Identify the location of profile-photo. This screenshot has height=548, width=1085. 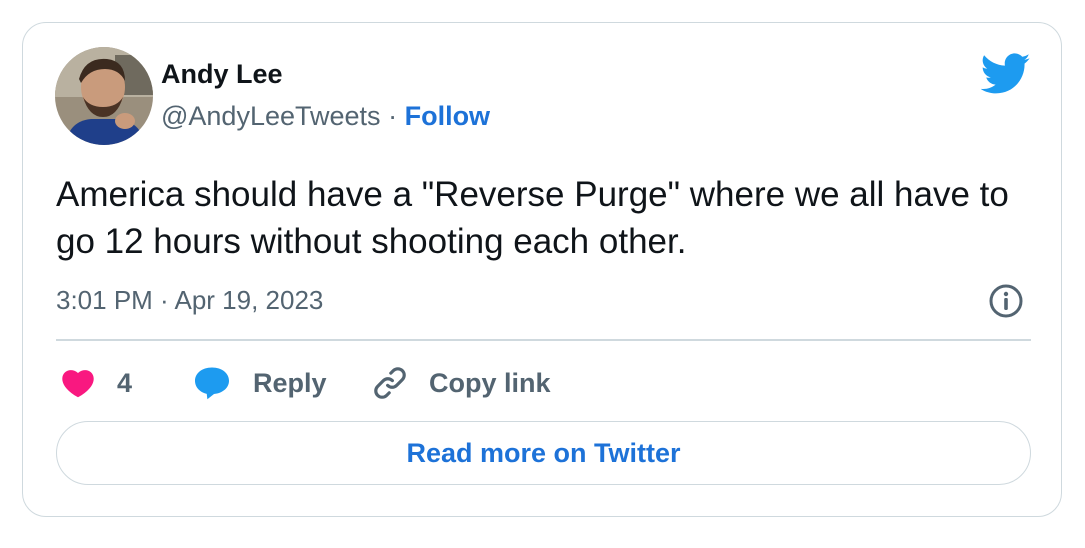
(104, 96).